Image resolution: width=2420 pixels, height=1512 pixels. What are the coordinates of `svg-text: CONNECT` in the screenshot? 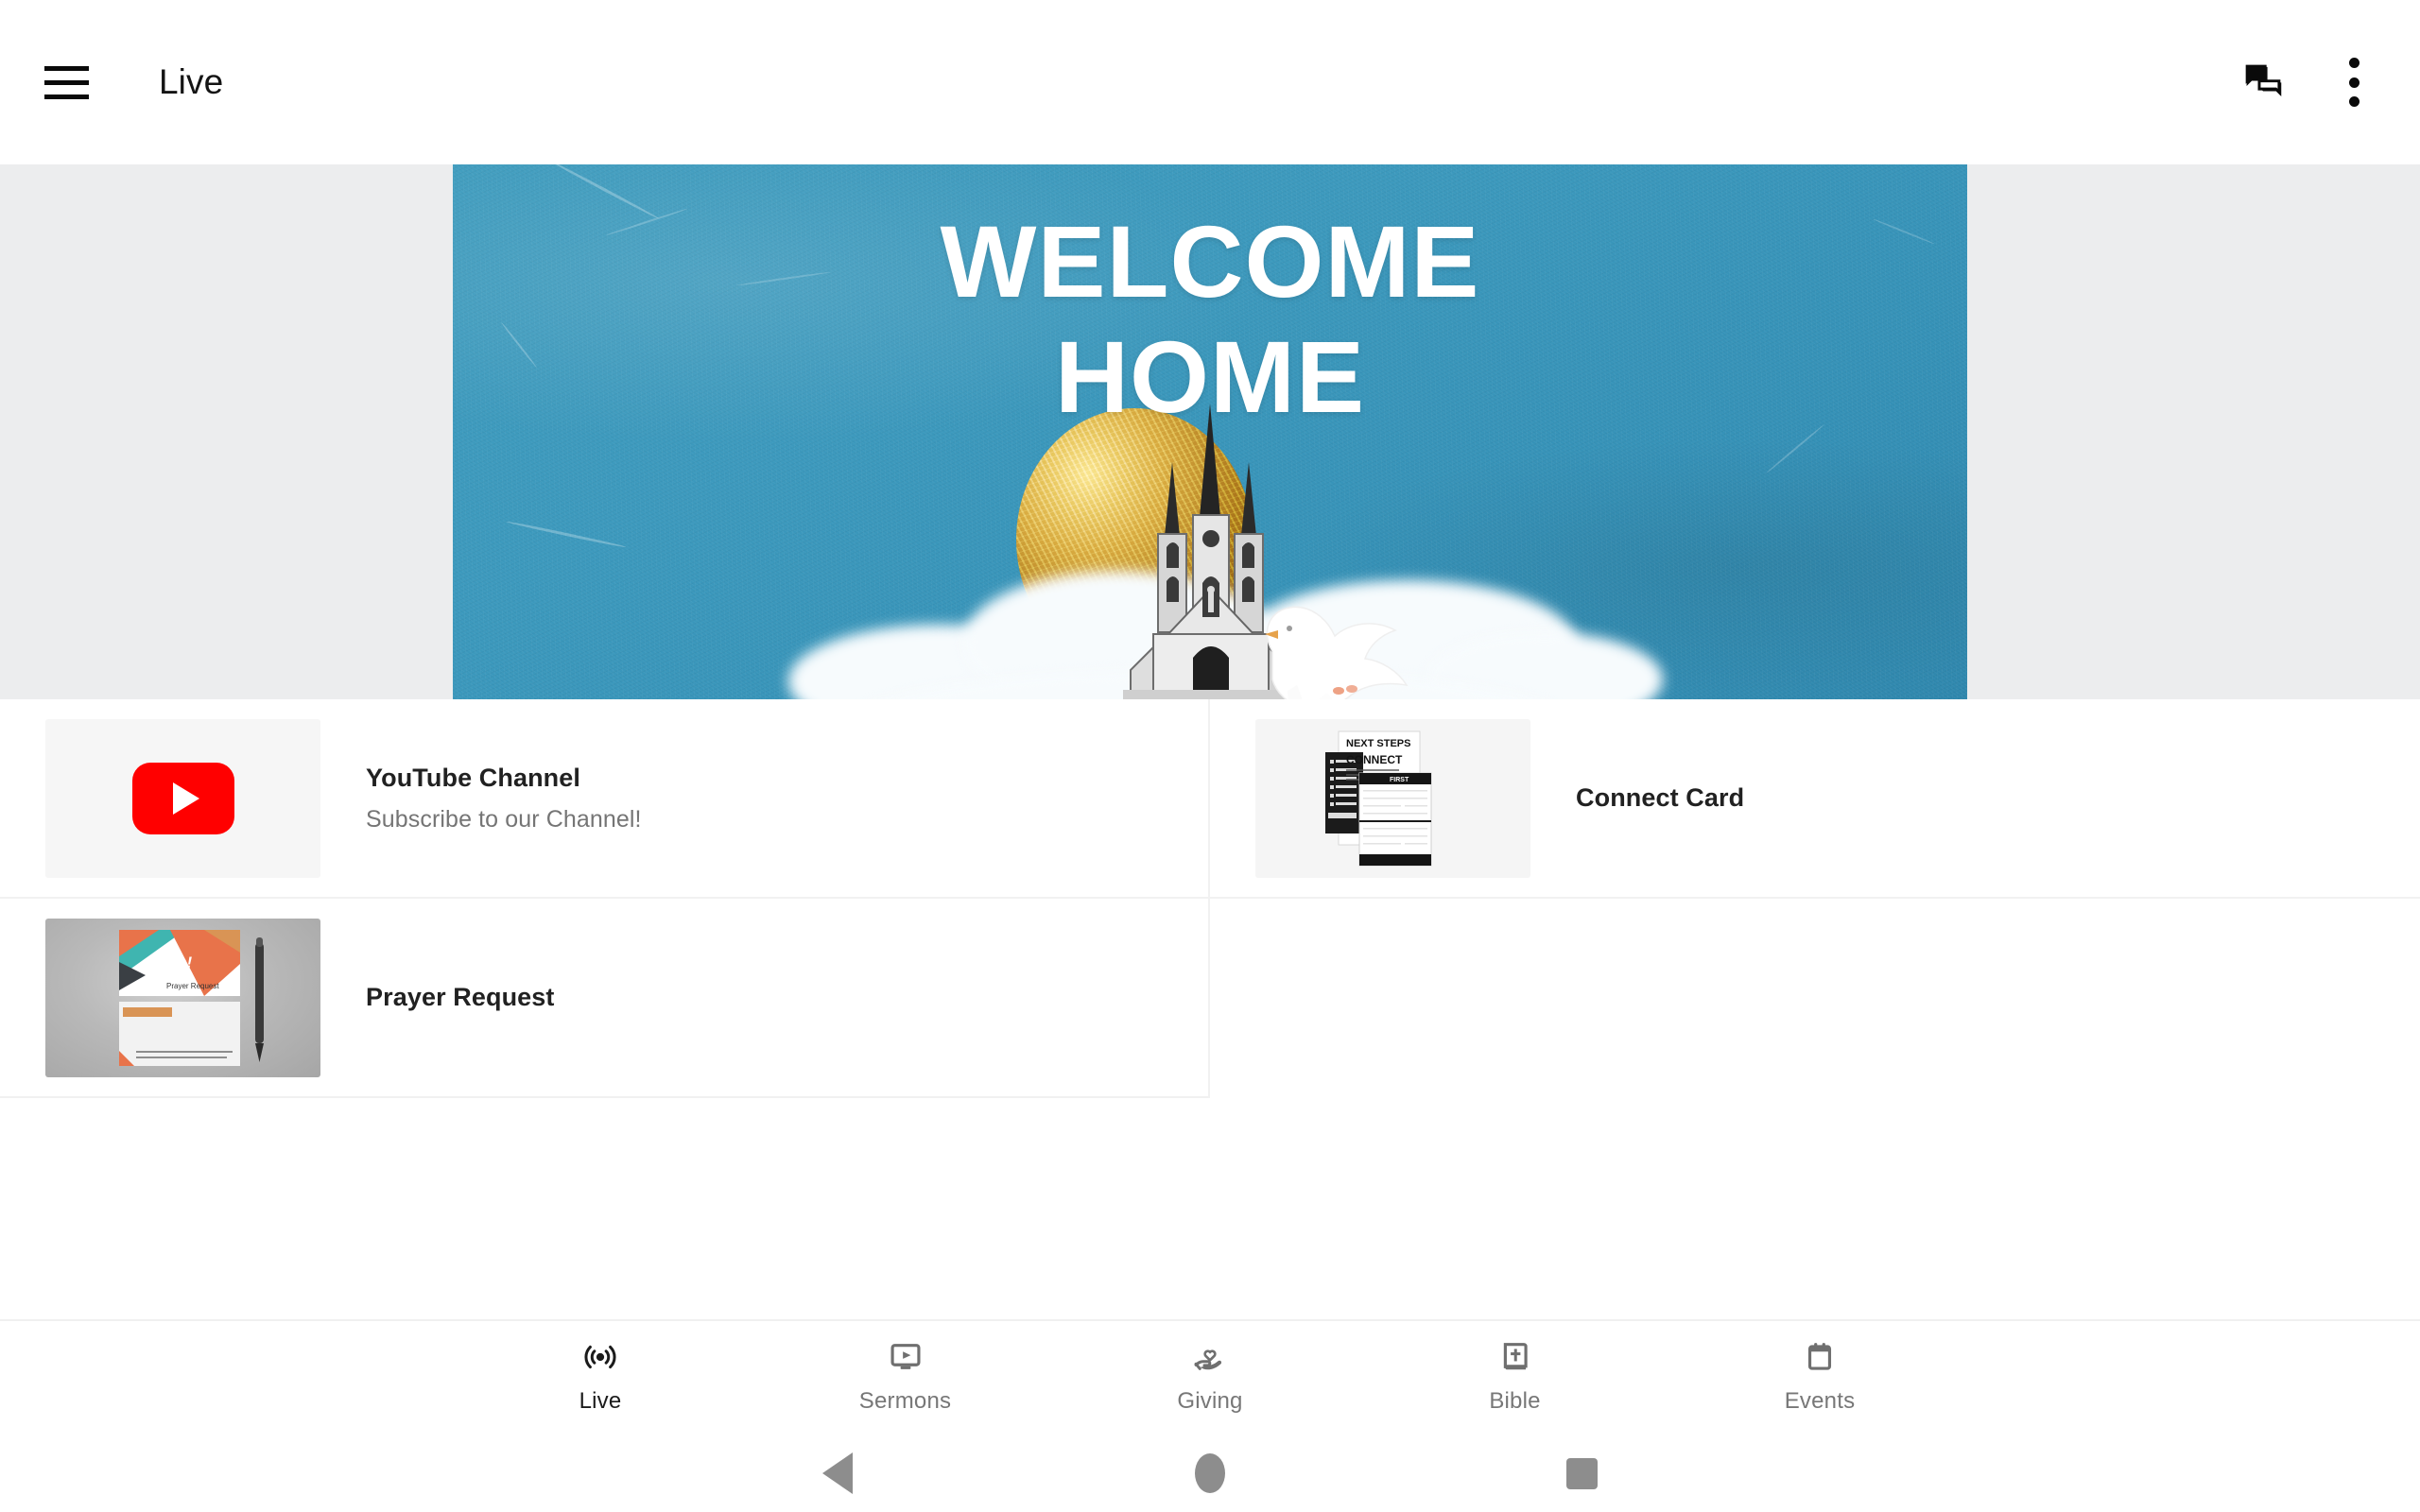 It's located at (1374, 759).